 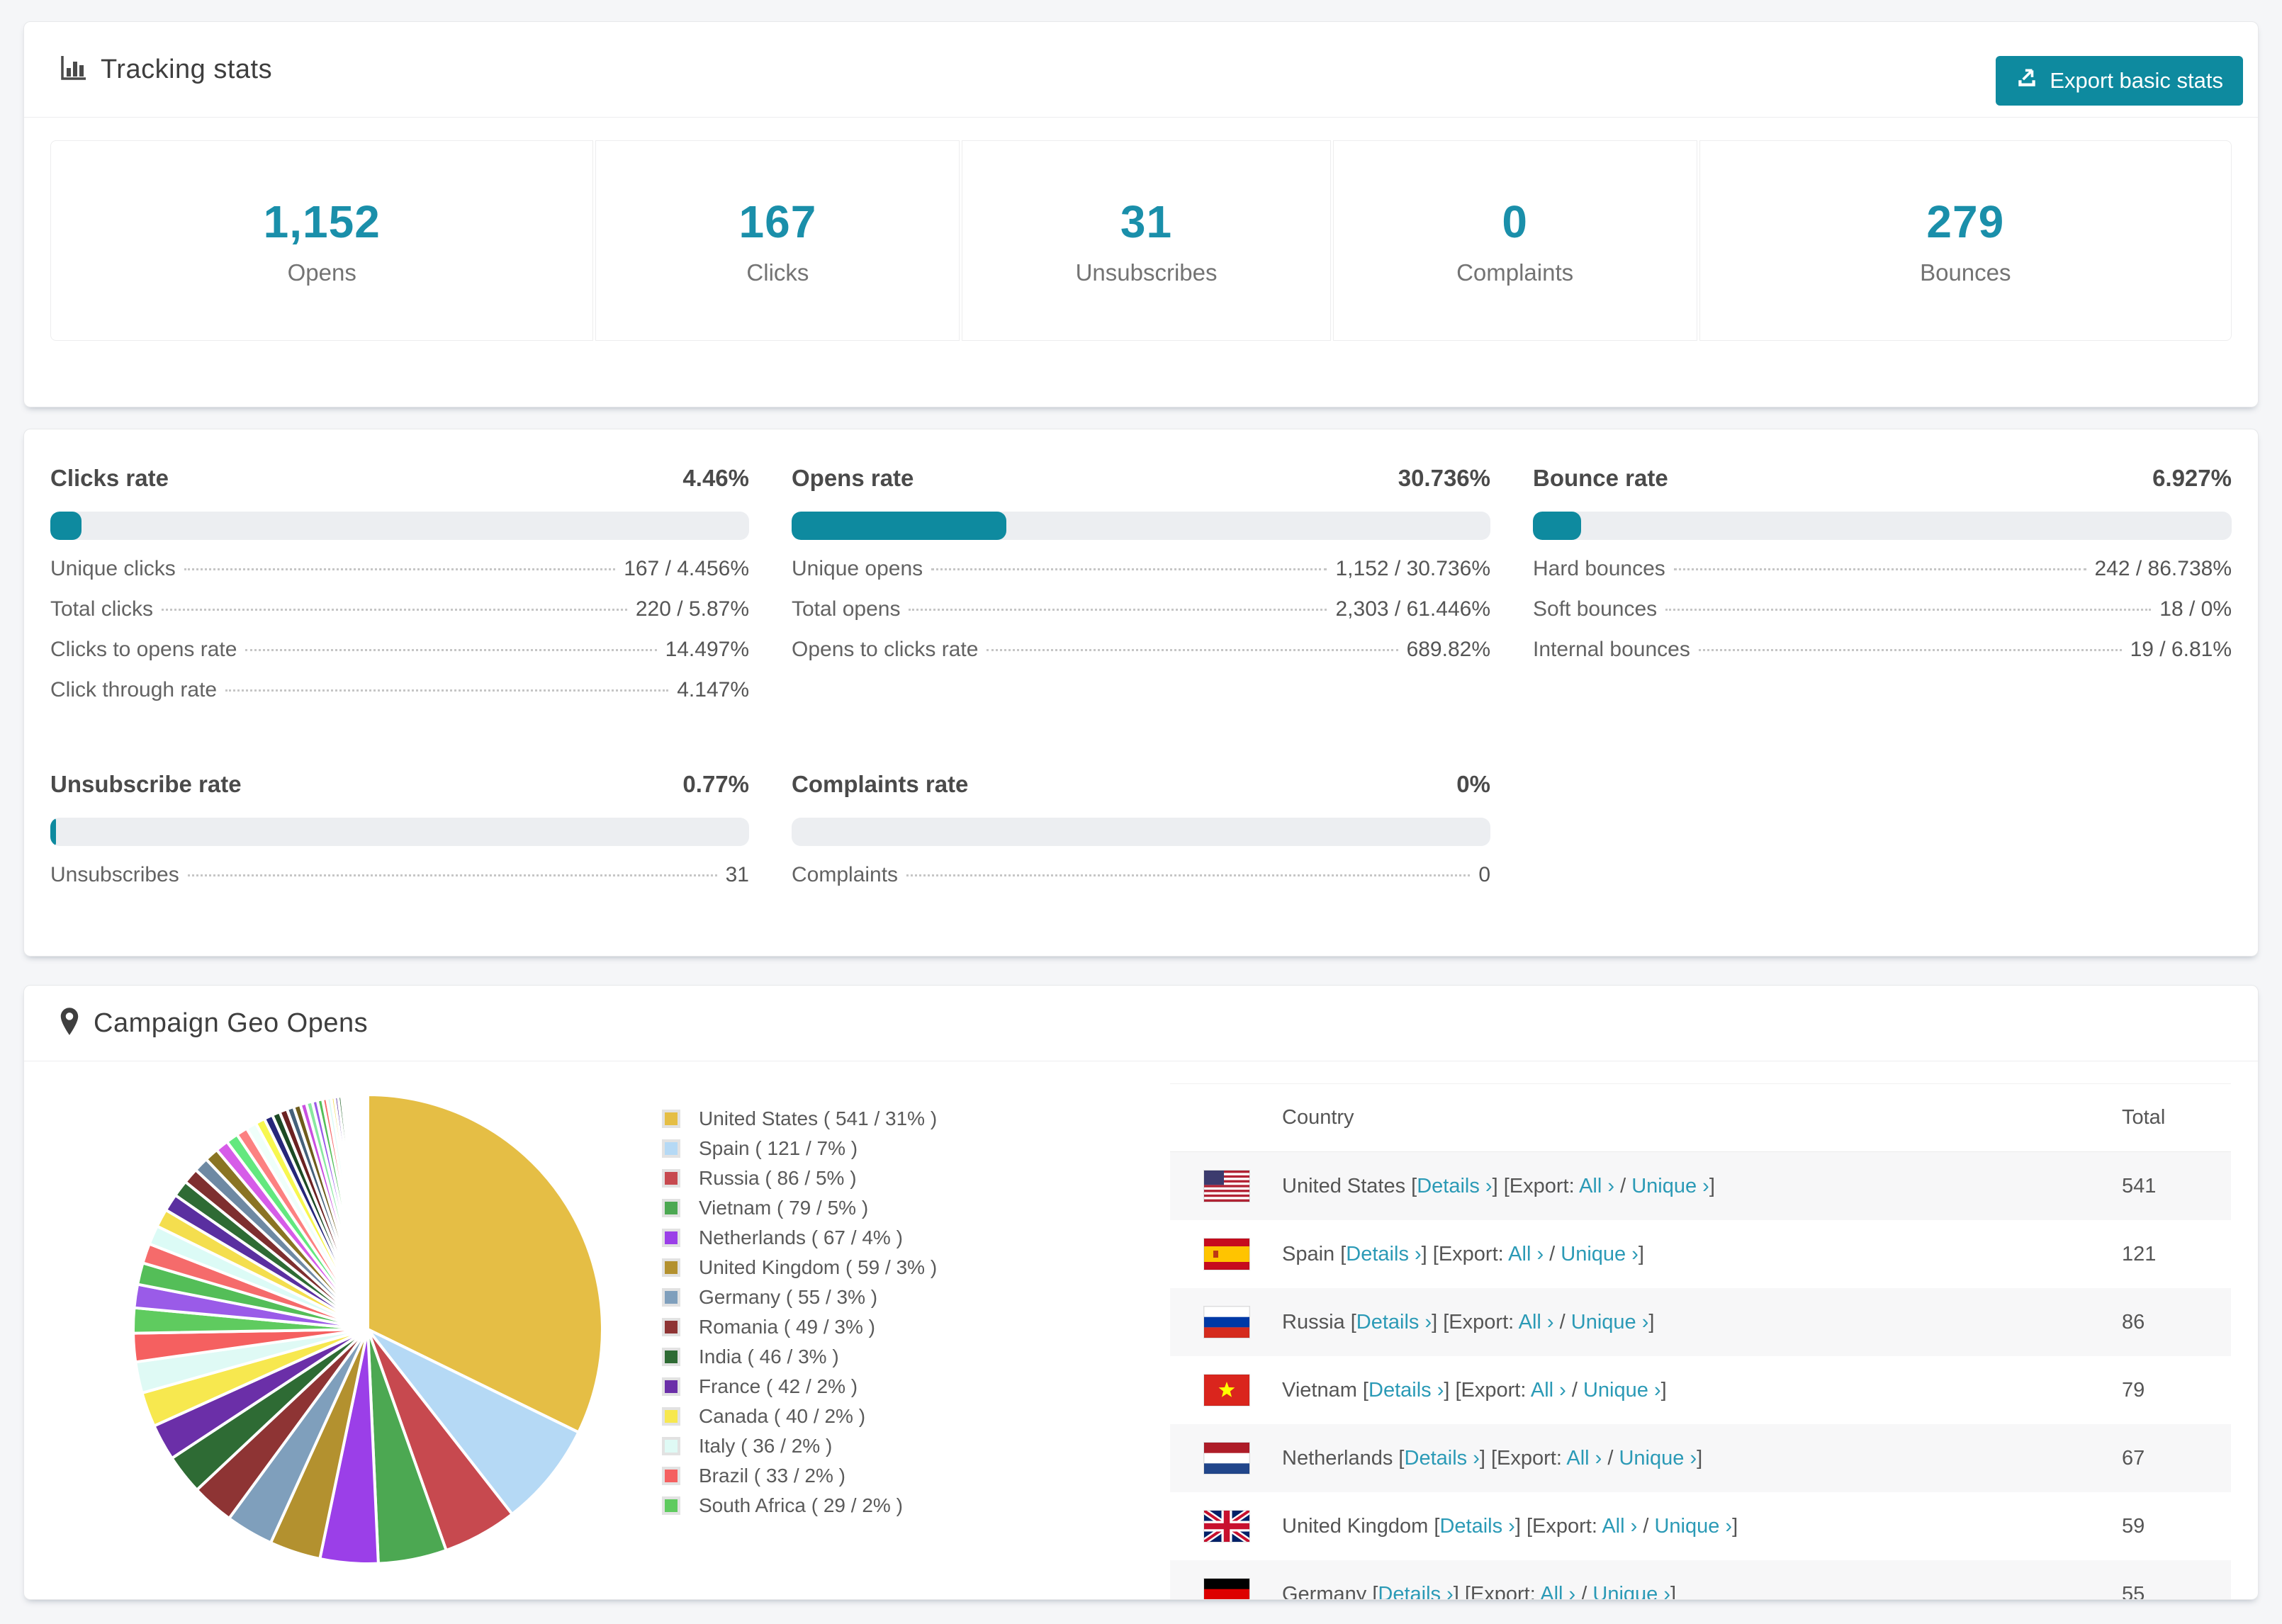 What do you see at coordinates (1227, 1458) in the screenshot?
I see `flag-icon-nl` at bounding box center [1227, 1458].